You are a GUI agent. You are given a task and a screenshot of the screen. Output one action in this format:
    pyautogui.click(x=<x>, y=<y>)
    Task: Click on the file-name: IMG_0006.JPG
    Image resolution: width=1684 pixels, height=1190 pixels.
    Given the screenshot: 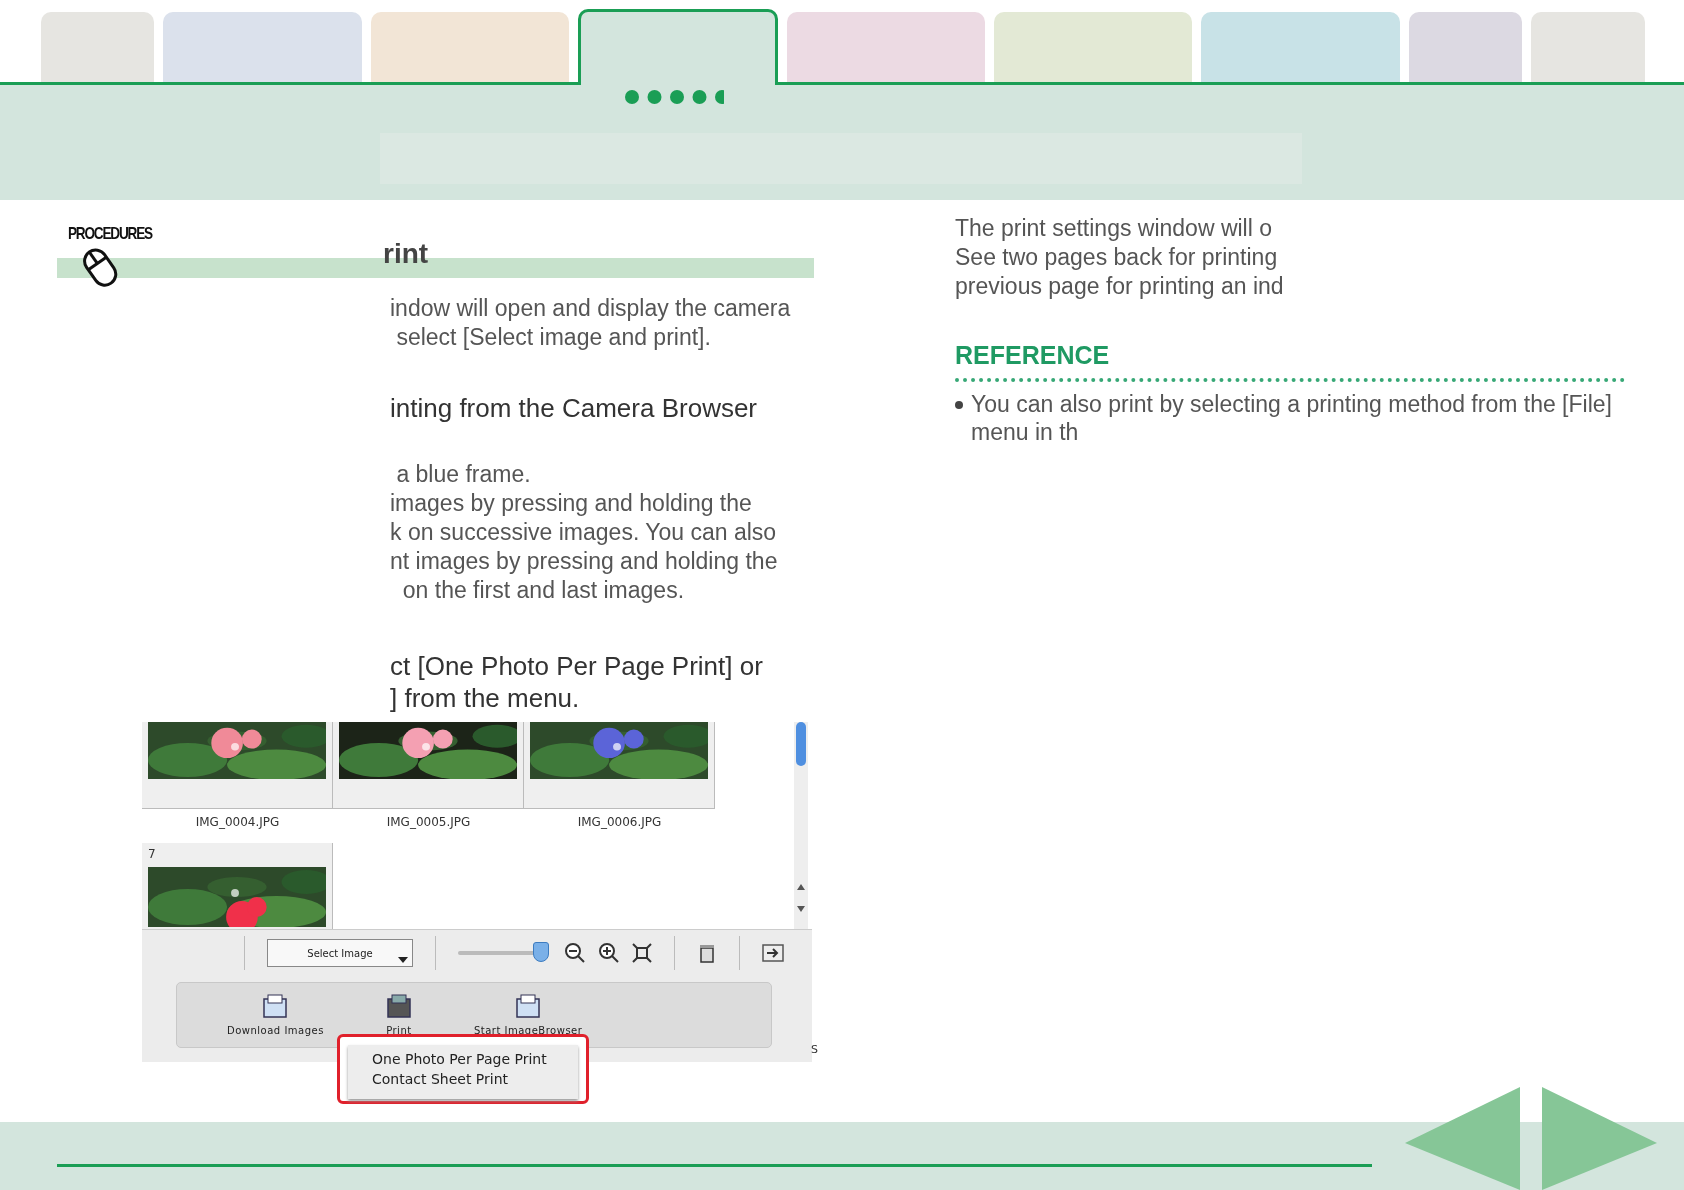 What is the action you would take?
    pyautogui.click(x=619, y=822)
    